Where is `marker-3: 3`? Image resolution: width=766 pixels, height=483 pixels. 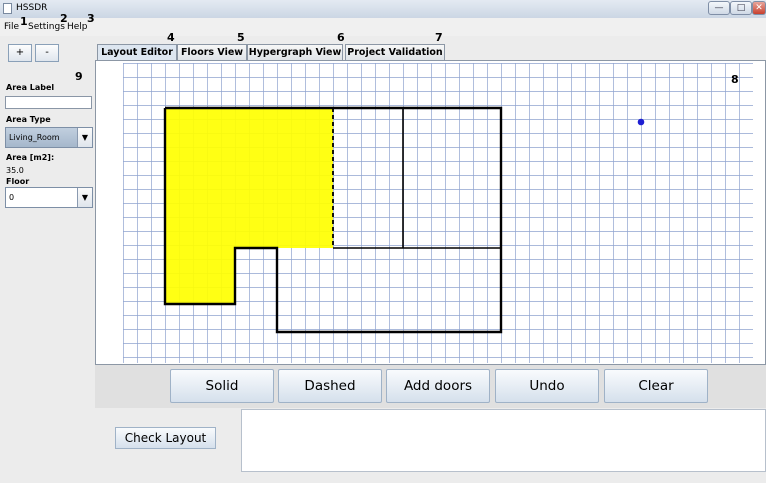 marker-3: 3 is located at coordinates (91, 18).